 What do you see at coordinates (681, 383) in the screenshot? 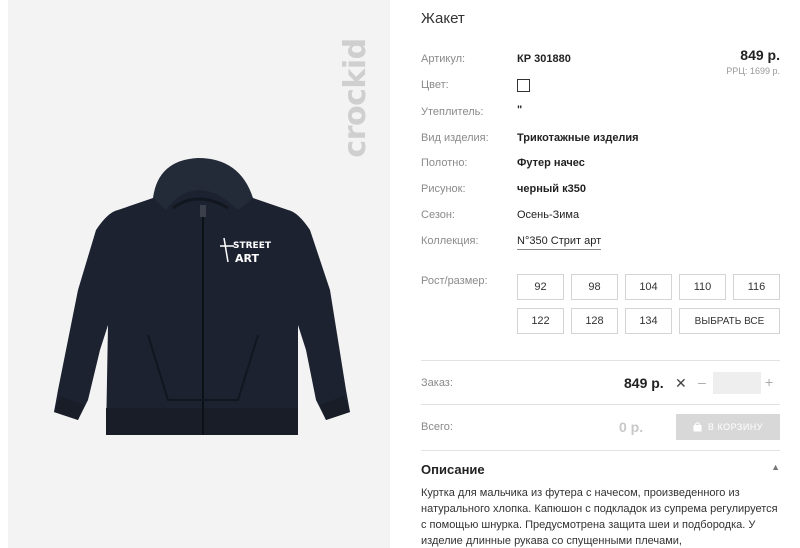
I see `remove-icon: ✕` at bounding box center [681, 383].